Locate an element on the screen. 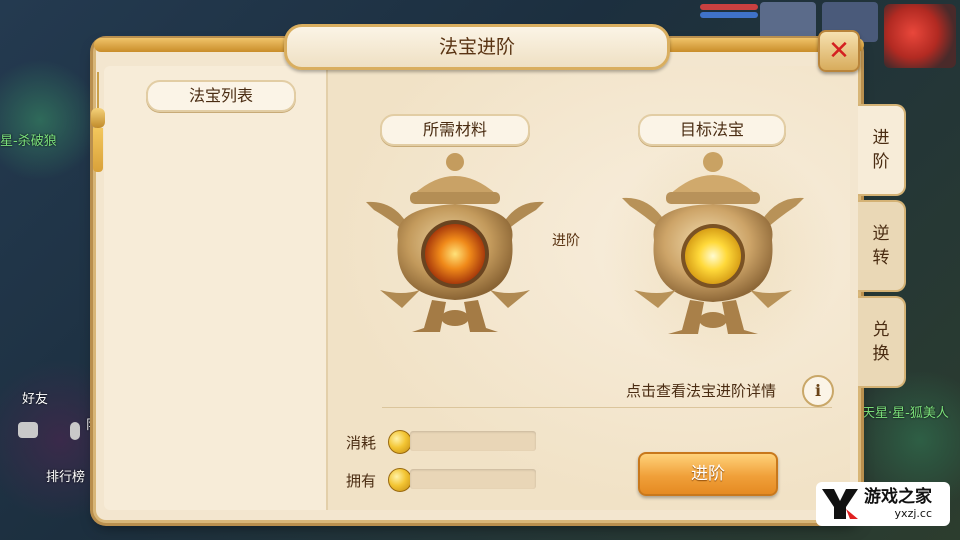  close-icon: ✕ is located at coordinates (839, 51).